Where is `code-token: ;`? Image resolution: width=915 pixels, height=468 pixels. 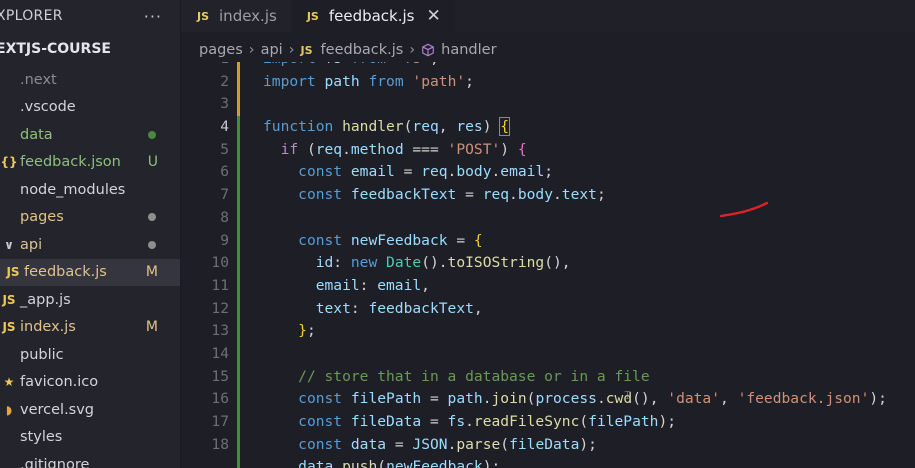 code-token: ; is located at coordinates (434, 64).